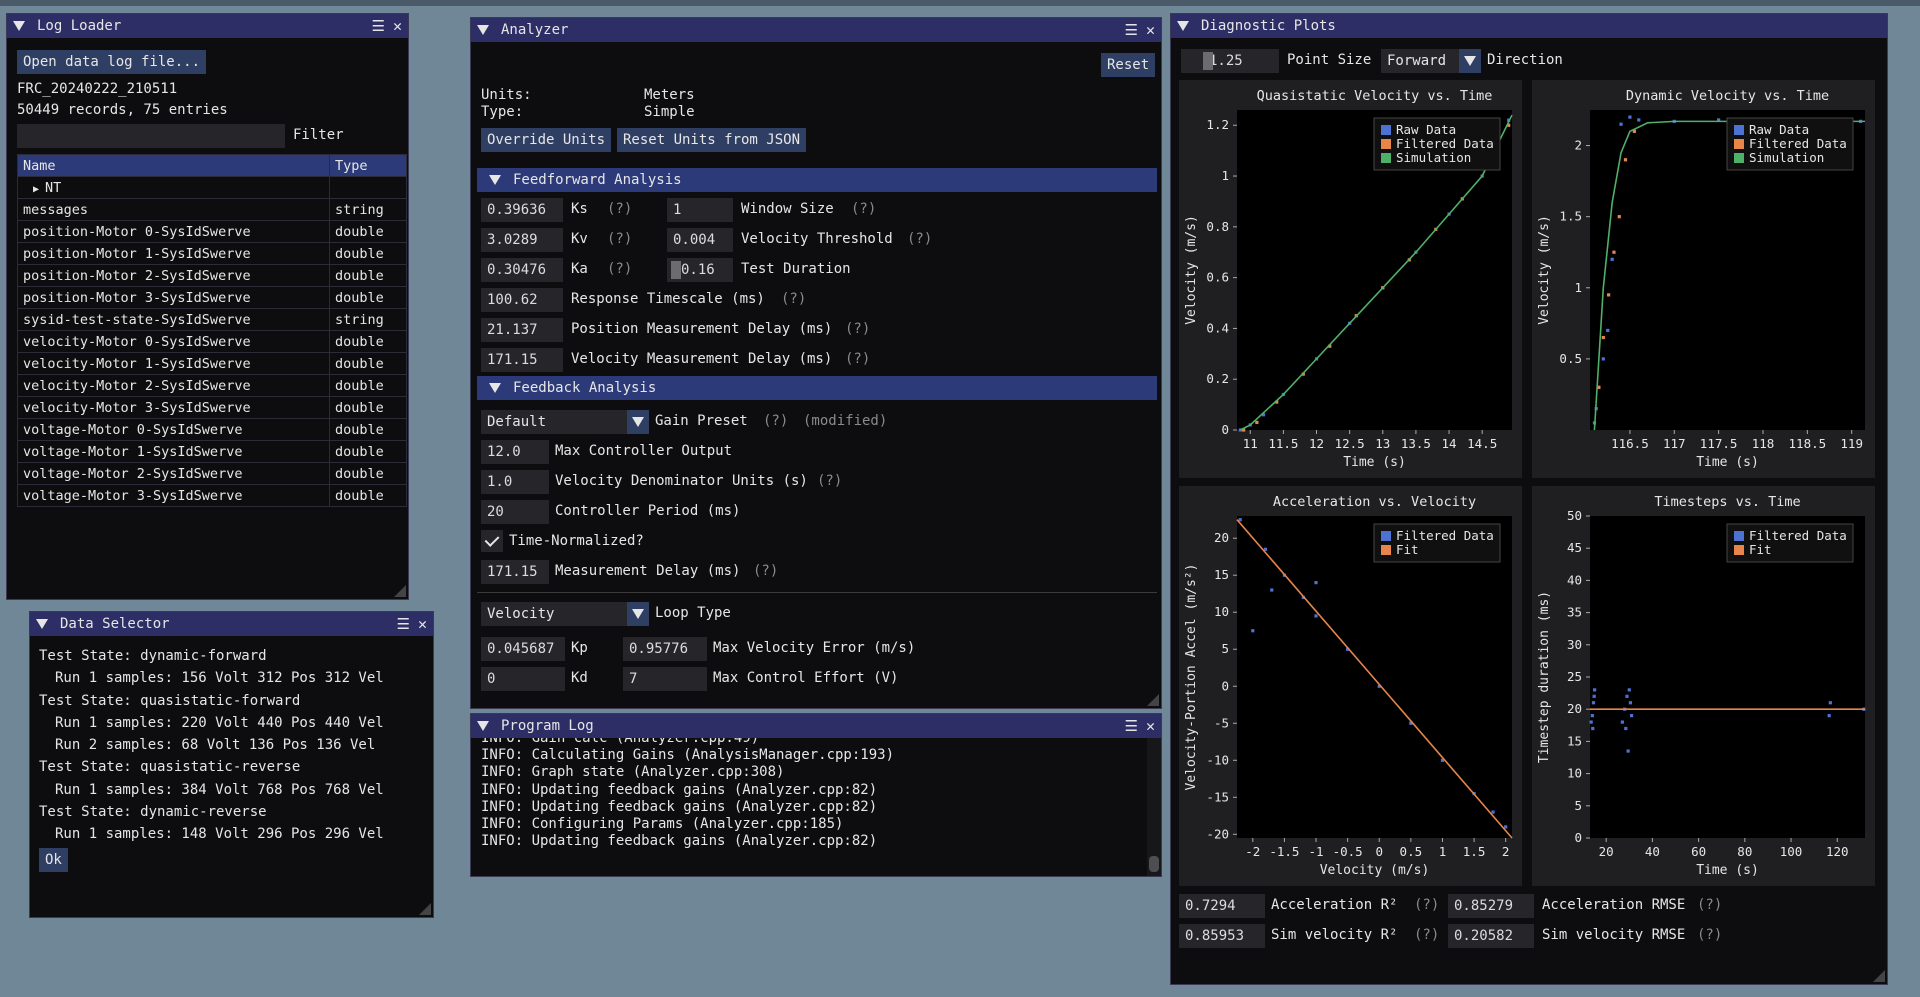 Image resolution: width=1920 pixels, height=997 pixels. What do you see at coordinates (212, 341) in the screenshot?
I see `table-row: velocity-Motor 0-SysIdSwerve double` at bounding box center [212, 341].